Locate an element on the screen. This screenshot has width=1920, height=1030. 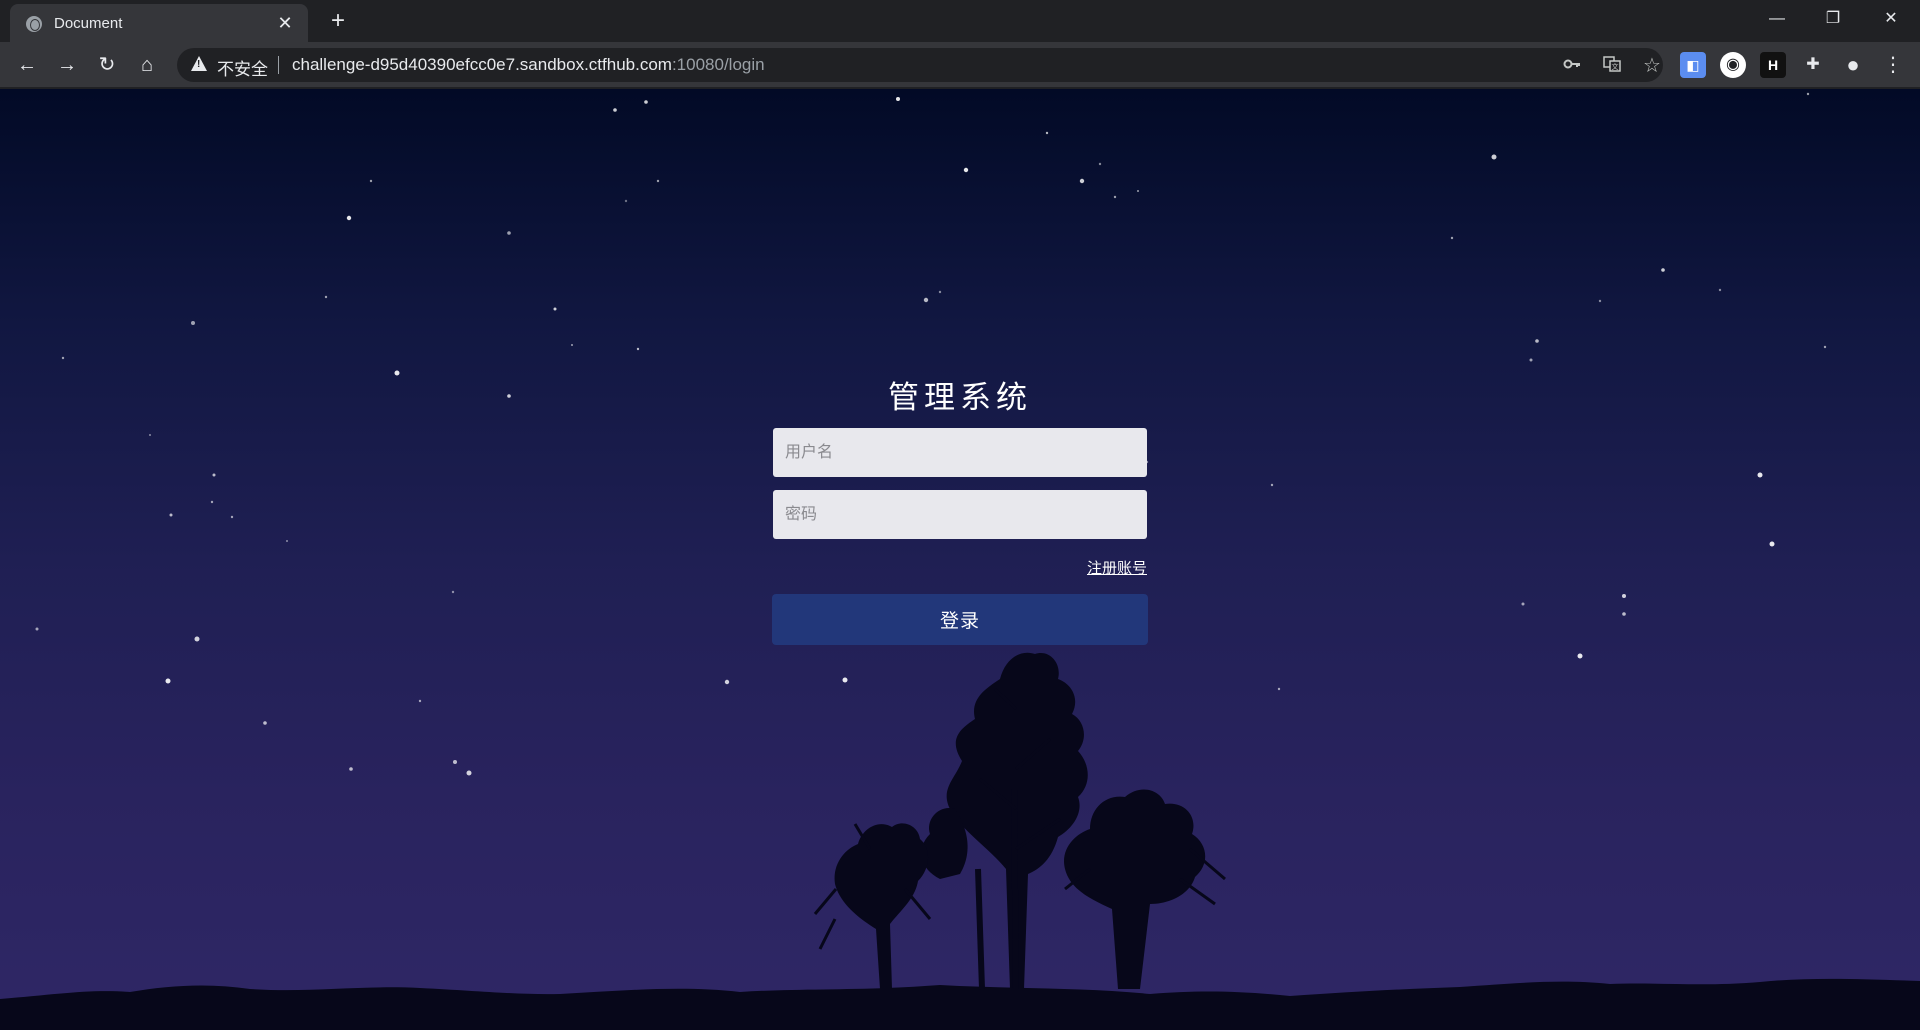
url-path: :10080/login is located at coordinates (718, 64).